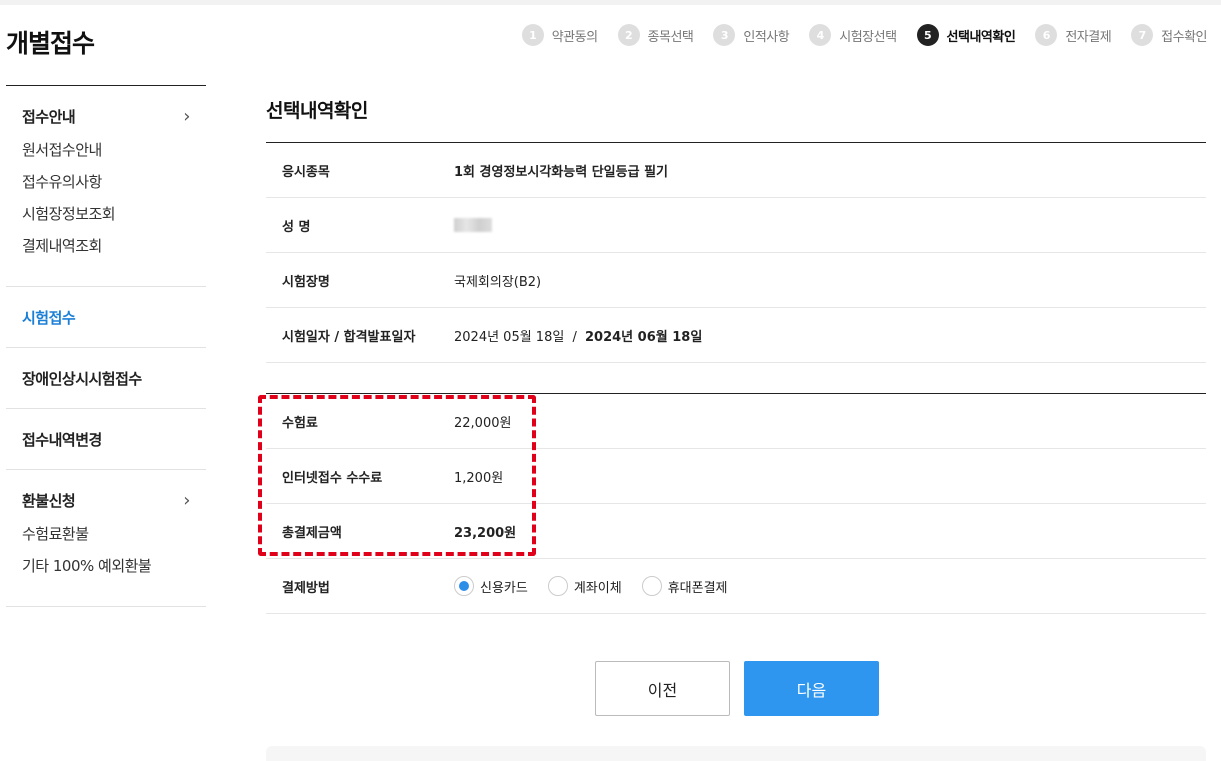 This screenshot has height=761, width=1221. Describe the element at coordinates (360, 170) in the screenshot. I see `exam-type-label: 응시종목` at that location.